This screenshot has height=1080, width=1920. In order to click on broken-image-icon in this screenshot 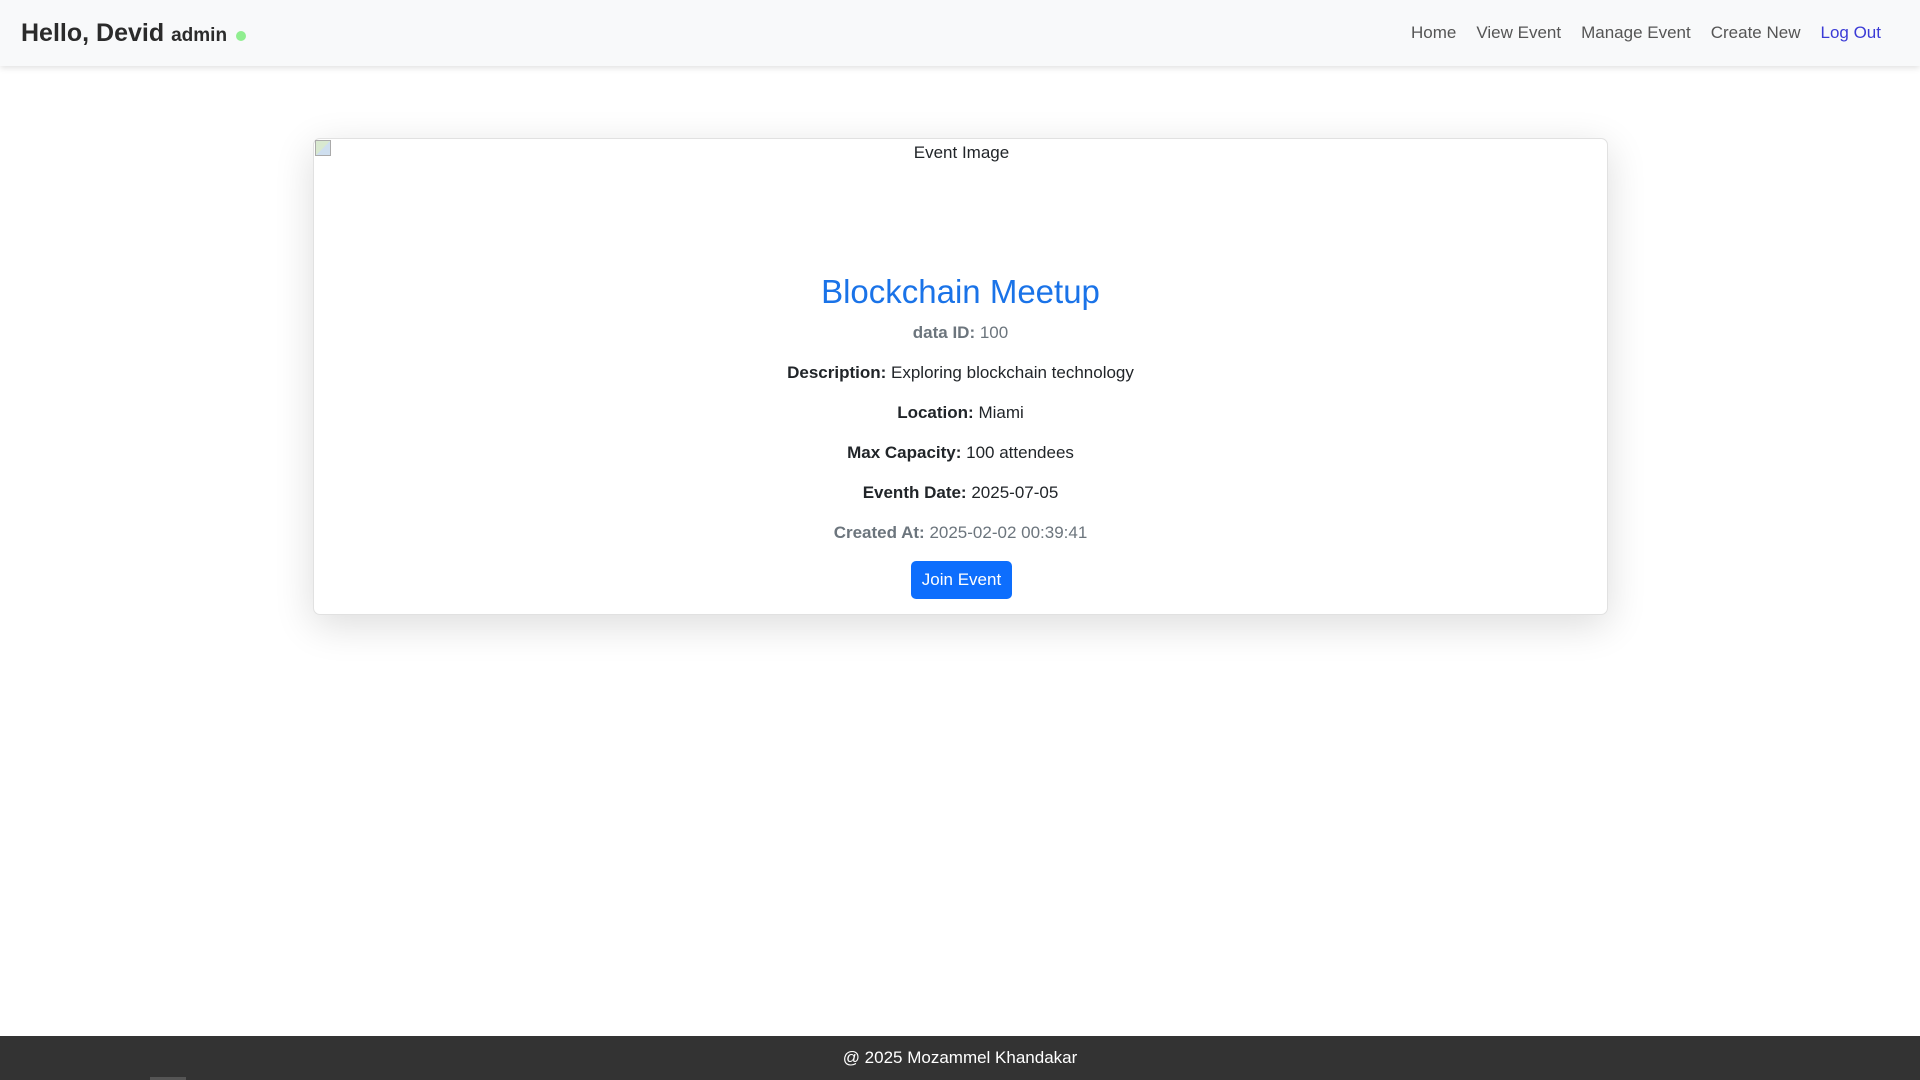, I will do `click(323, 148)`.